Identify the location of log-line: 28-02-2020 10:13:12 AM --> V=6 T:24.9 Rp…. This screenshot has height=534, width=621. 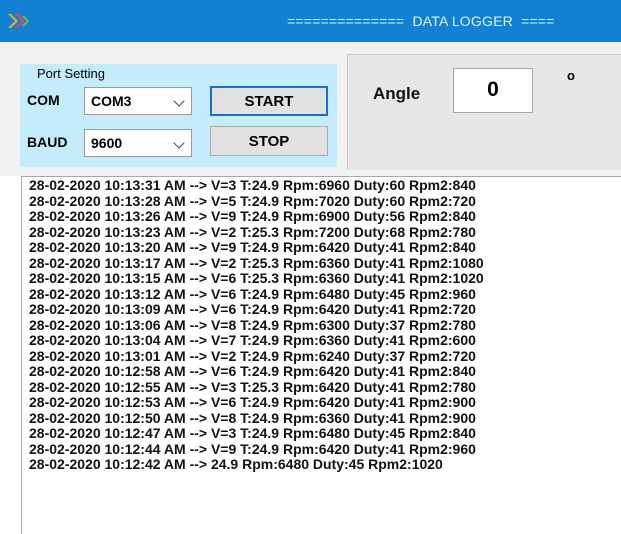
(252, 293).